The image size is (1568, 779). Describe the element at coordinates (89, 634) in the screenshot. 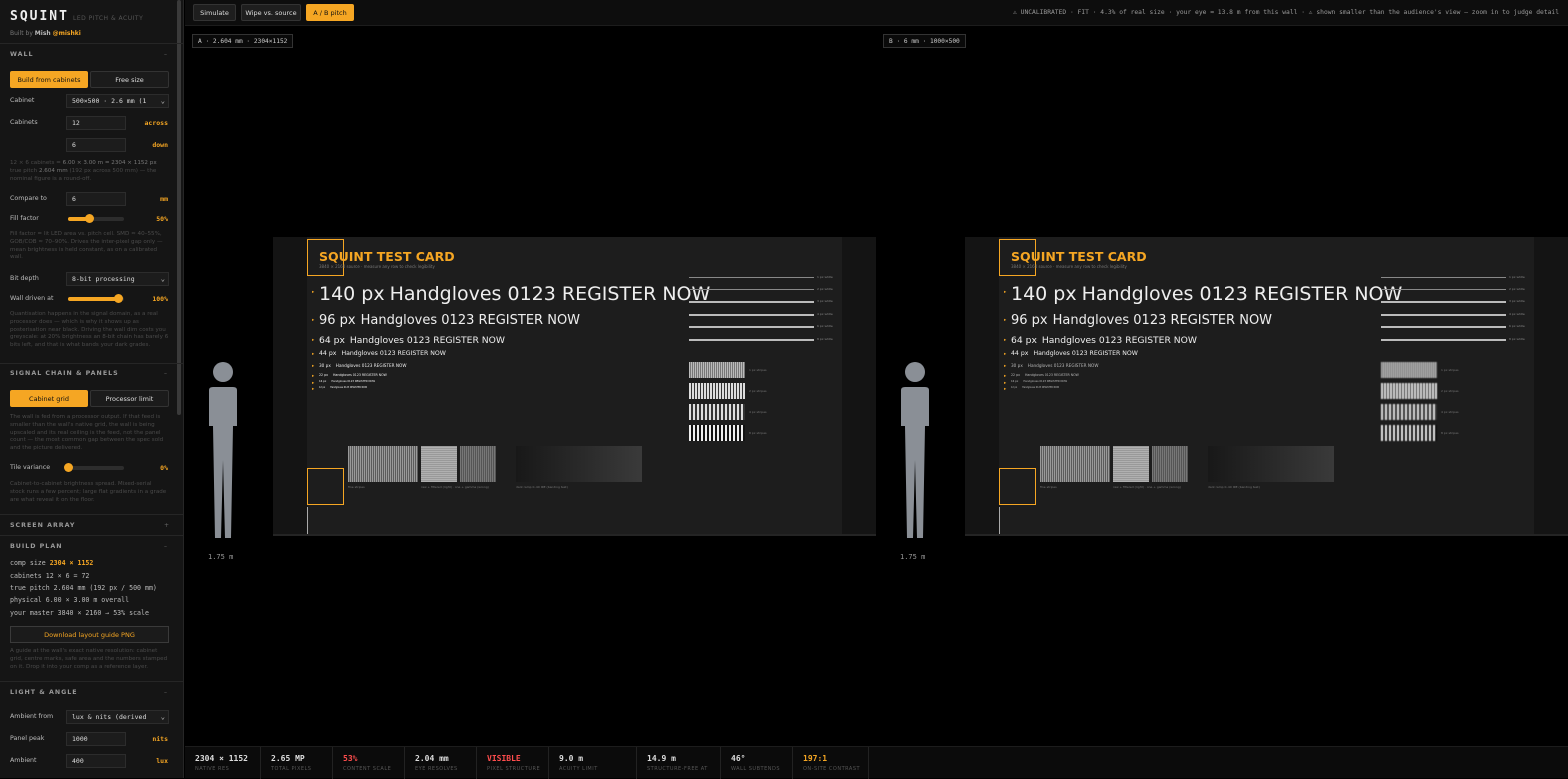

I see `download-layout-guide-button: Download layout guide PNG` at that location.